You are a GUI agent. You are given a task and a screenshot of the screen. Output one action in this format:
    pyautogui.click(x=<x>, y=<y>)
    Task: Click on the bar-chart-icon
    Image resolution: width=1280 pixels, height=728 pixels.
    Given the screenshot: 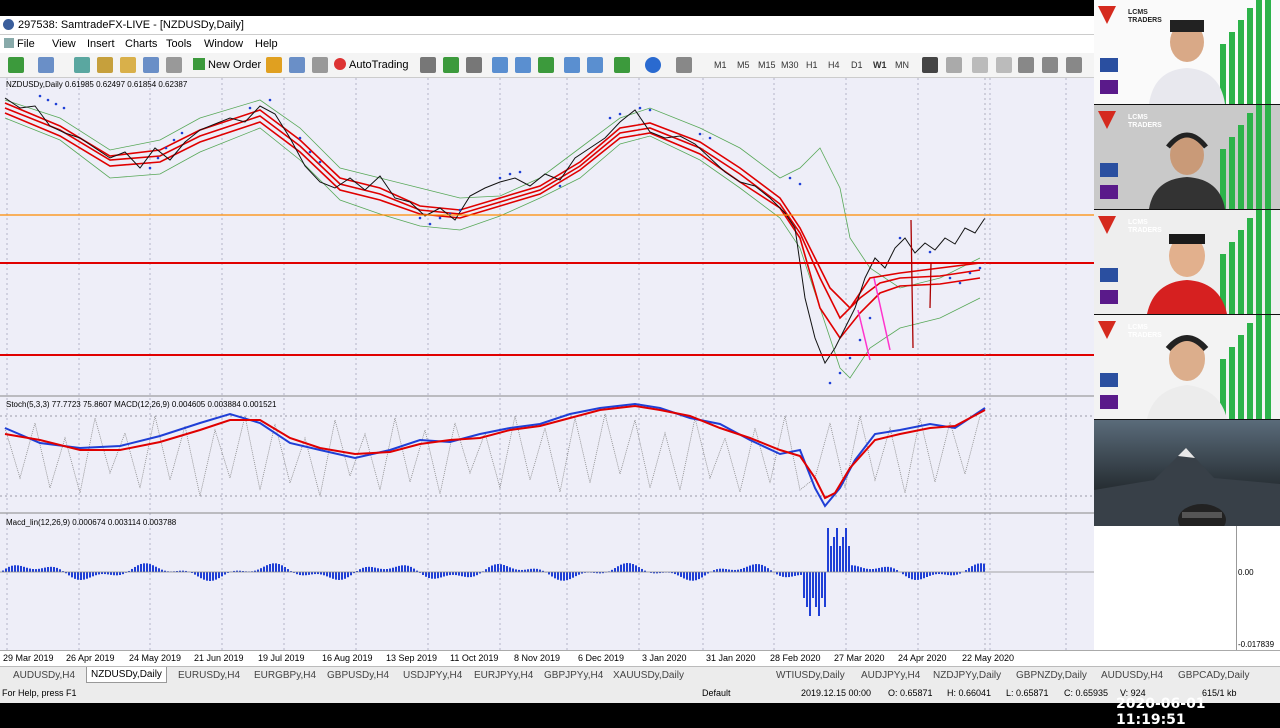 What is the action you would take?
    pyautogui.click(x=428, y=65)
    